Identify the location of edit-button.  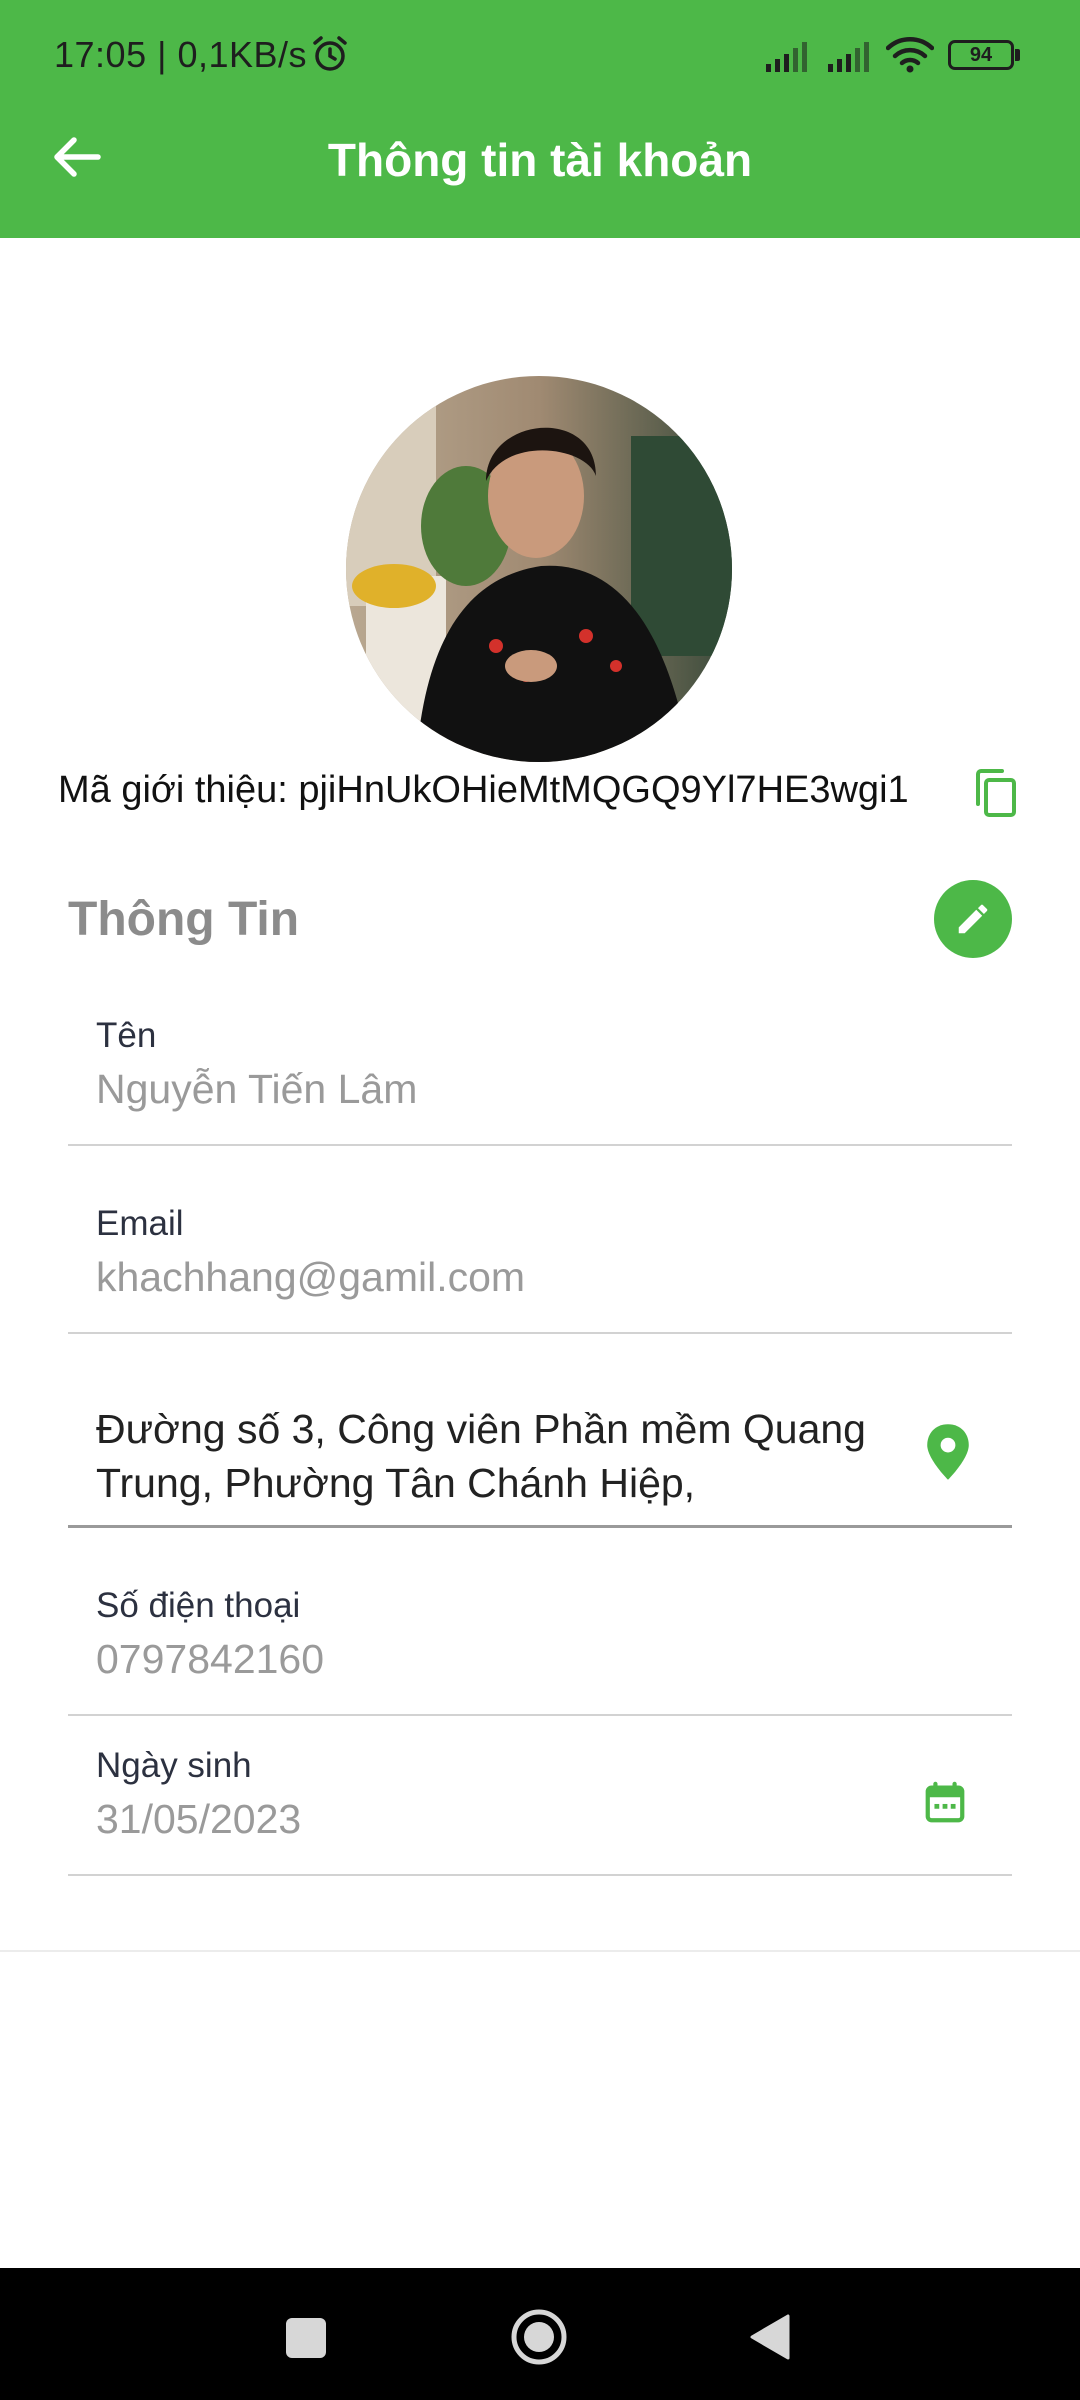
(973, 919).